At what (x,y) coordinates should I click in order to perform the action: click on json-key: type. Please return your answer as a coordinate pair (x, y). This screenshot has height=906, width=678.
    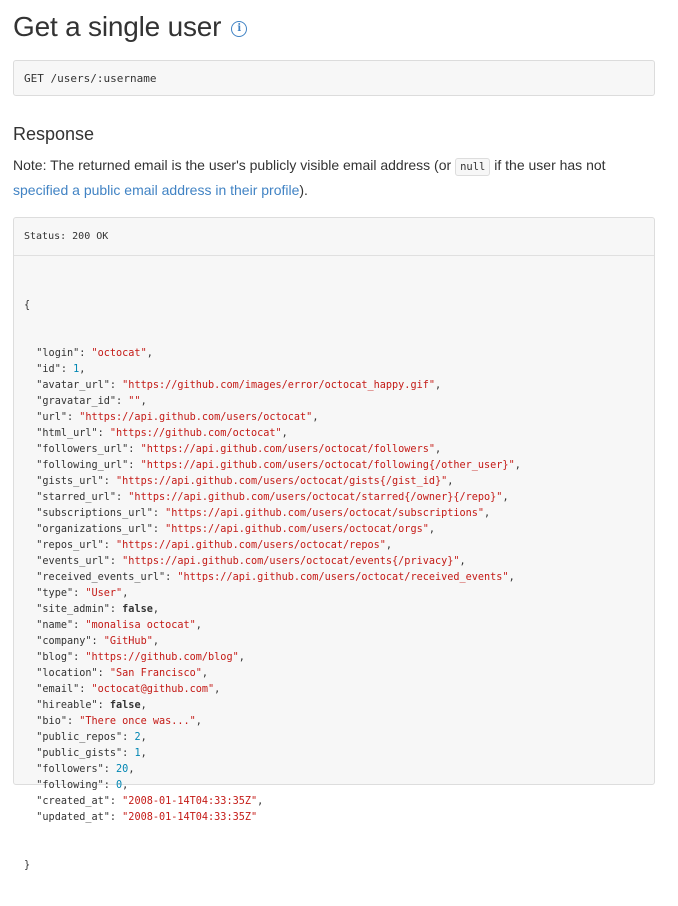
    Looking at the image, I should click on (54, 593).